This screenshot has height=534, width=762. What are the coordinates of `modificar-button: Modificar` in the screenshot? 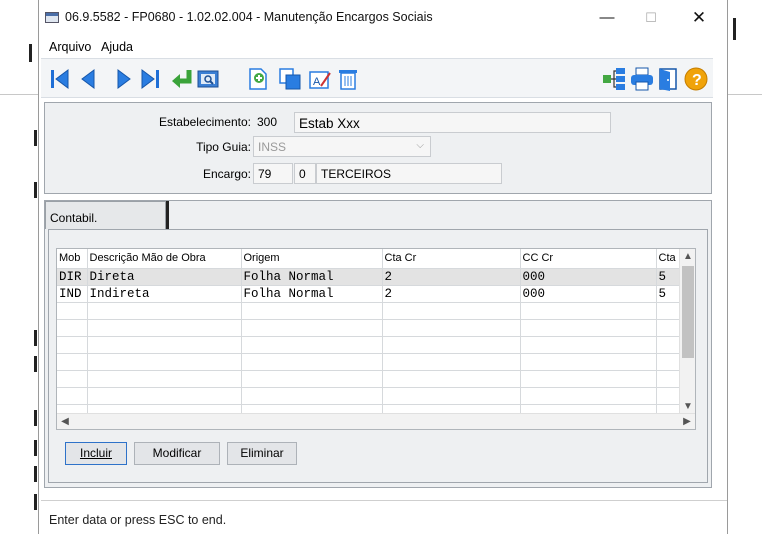 It's located at (177, 453).